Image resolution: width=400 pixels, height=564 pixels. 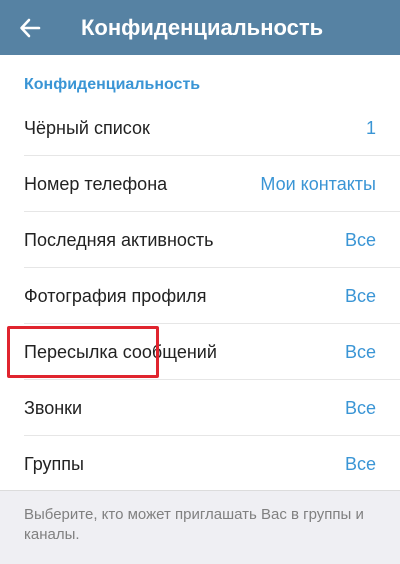 I want to click on back-button, so click(x=30, y=27).